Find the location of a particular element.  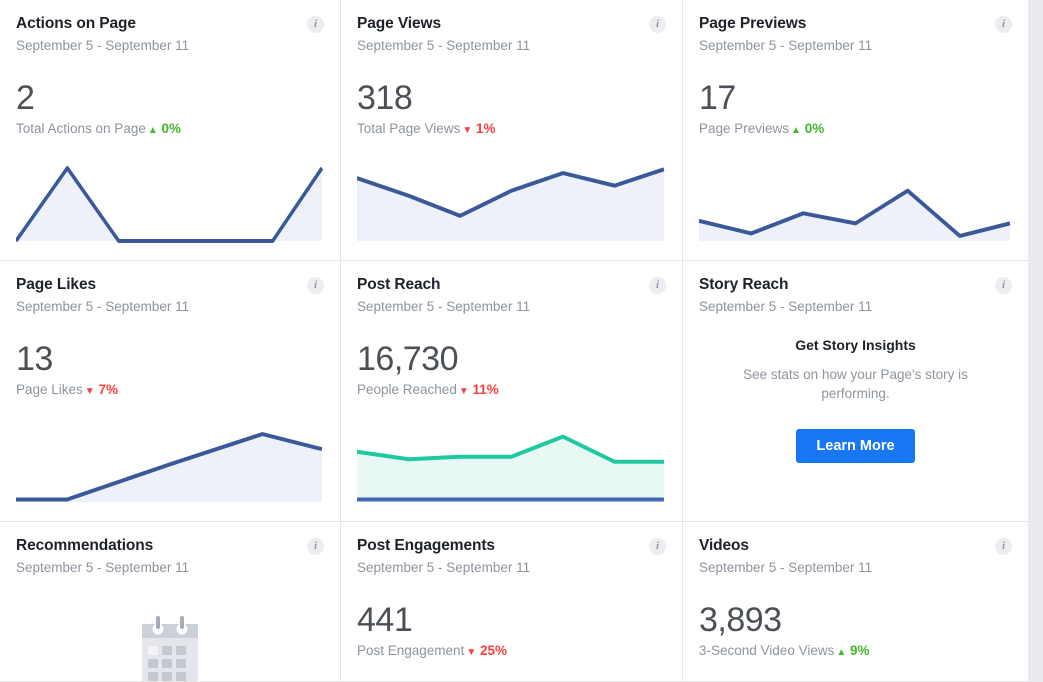

metric-label-row: Total Actions on Page ▲ 0% is located at coordinates (170, 130).